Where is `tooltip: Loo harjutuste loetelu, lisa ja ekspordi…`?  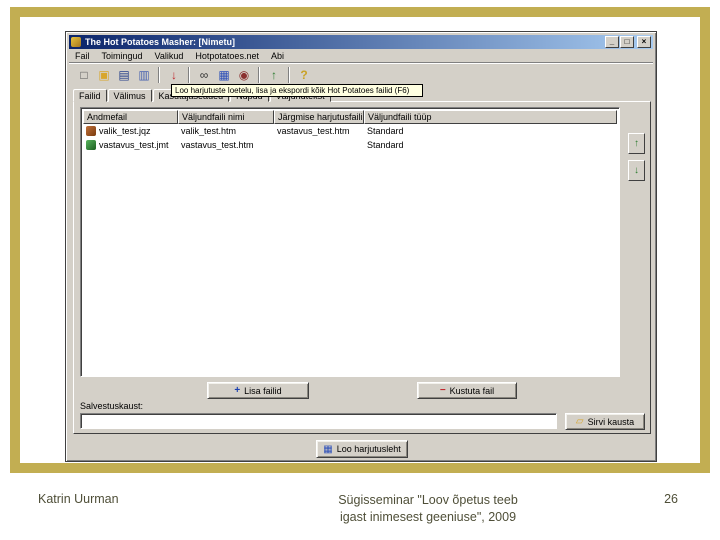 tooltip: Loo harjutuste loetelu, lisa ja ekspordi… is located at coordinates (297, 90).